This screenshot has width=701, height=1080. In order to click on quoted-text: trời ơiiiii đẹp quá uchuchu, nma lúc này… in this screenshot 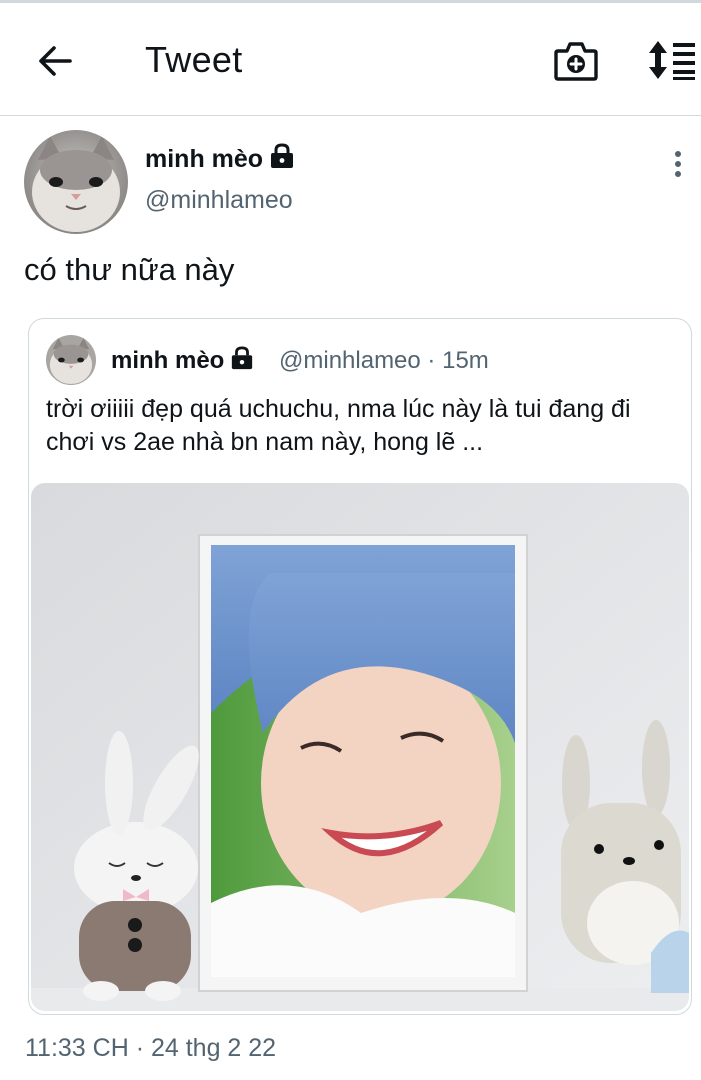, I will do `click(338, 425)`.